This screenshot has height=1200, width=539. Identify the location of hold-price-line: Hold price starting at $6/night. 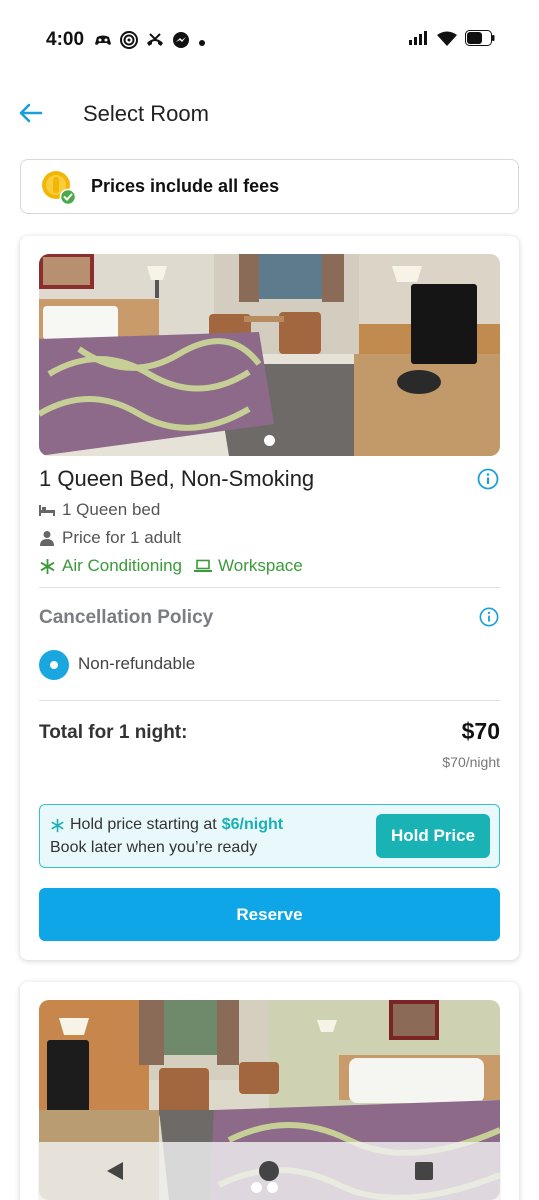
(166, 825).